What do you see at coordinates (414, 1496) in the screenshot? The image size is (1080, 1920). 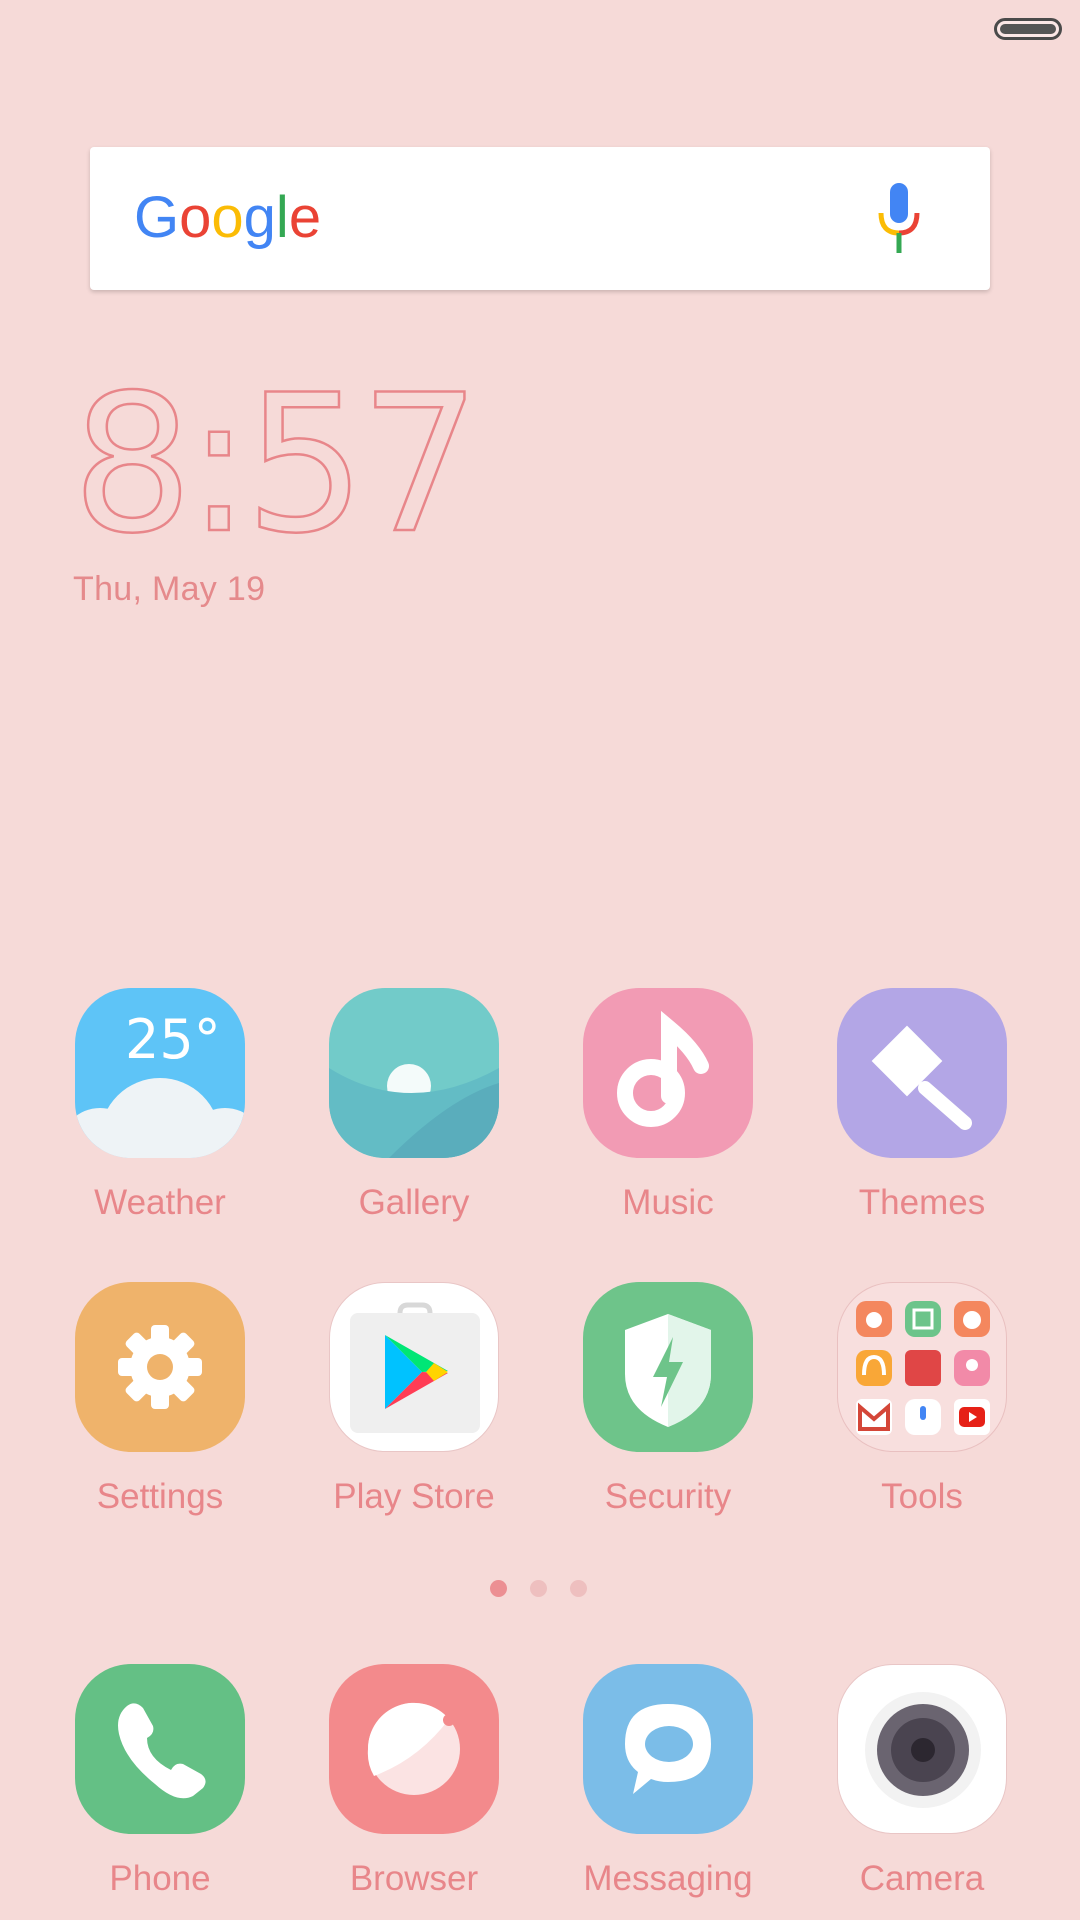 I see `app-label: Play Store` at bounding box center [414, 1496].